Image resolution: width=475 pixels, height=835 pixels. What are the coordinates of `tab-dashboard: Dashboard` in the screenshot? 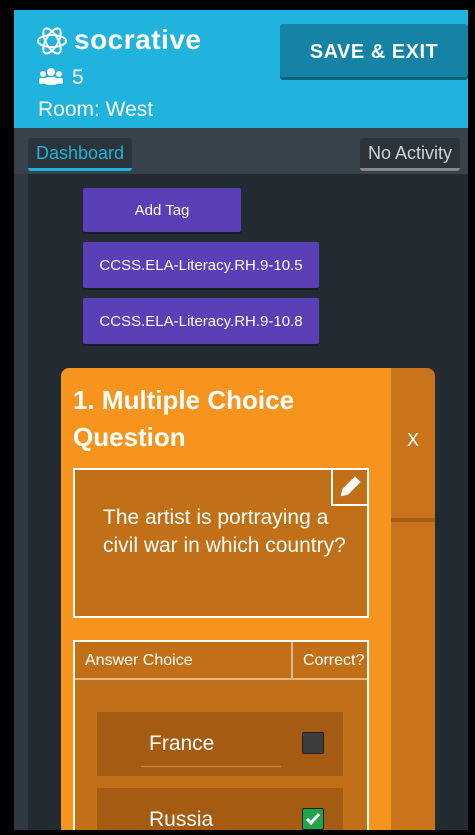 It's located at (80, 154).